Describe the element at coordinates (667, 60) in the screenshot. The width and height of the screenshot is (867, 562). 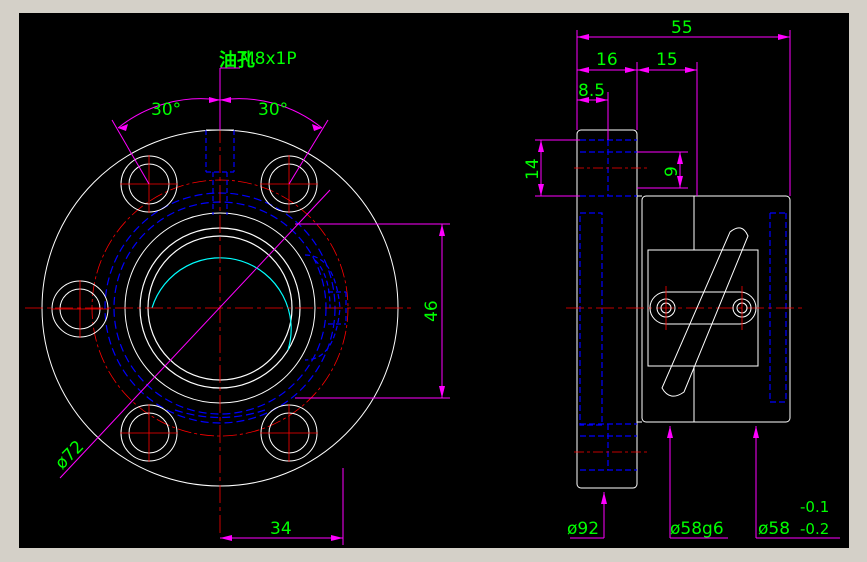
I see `dim-15-label: 15` at that location.